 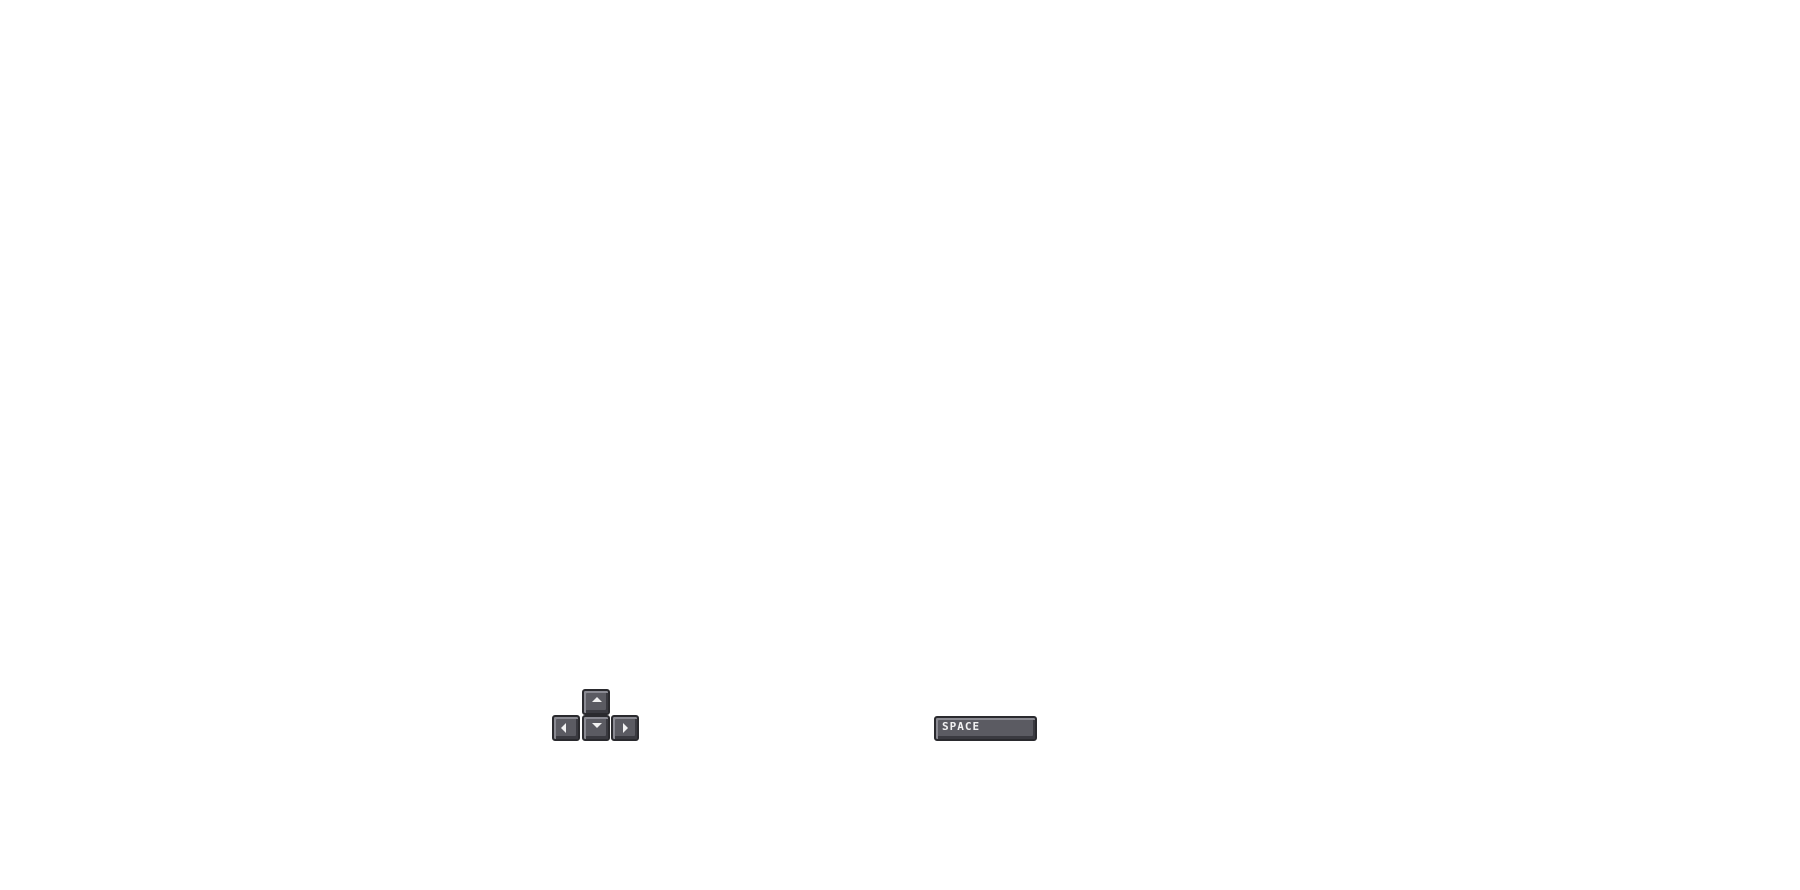 I want to click on arrow-keys-hint, so click(x=596, y=716).